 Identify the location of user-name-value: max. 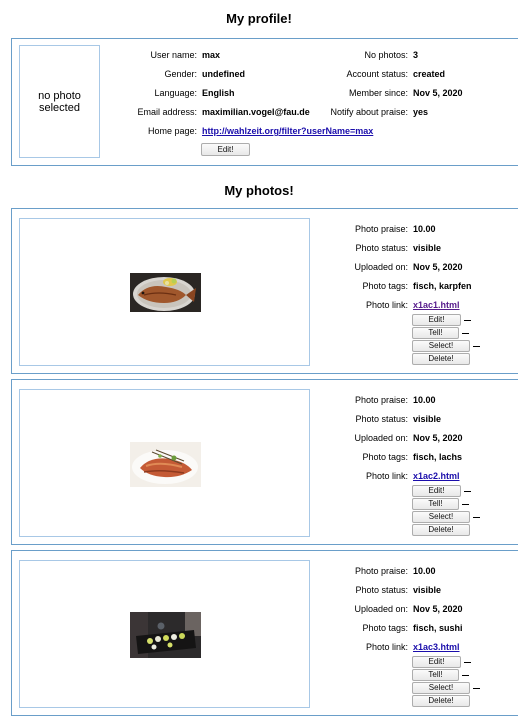
(211, 55).